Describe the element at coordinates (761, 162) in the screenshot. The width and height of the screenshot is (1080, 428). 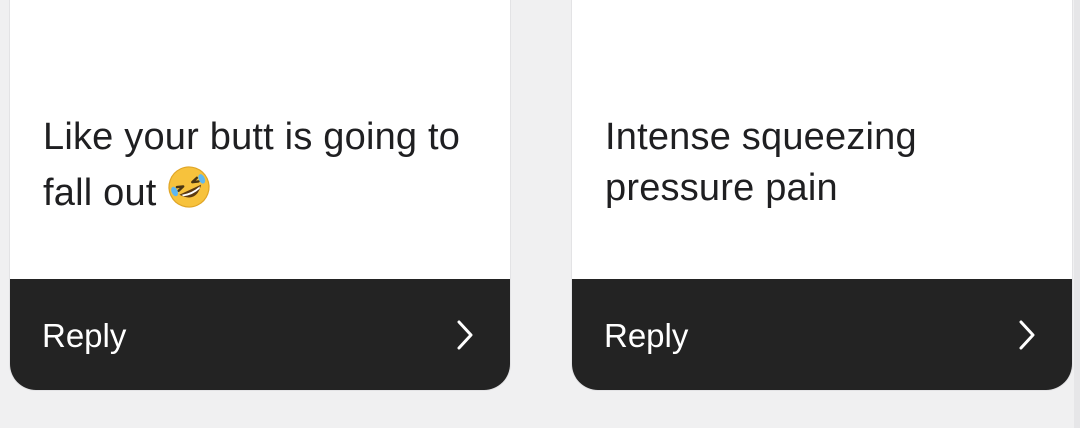
I see `card-2-text: Intense squeezing pressure pain` at that location.